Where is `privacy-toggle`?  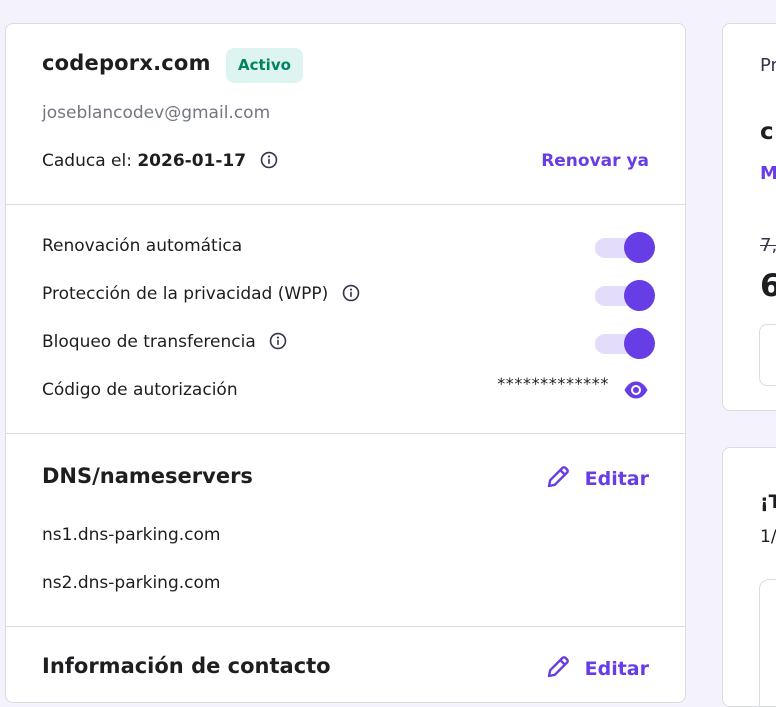 privacy-toggle is located at coordinates (625, 295).